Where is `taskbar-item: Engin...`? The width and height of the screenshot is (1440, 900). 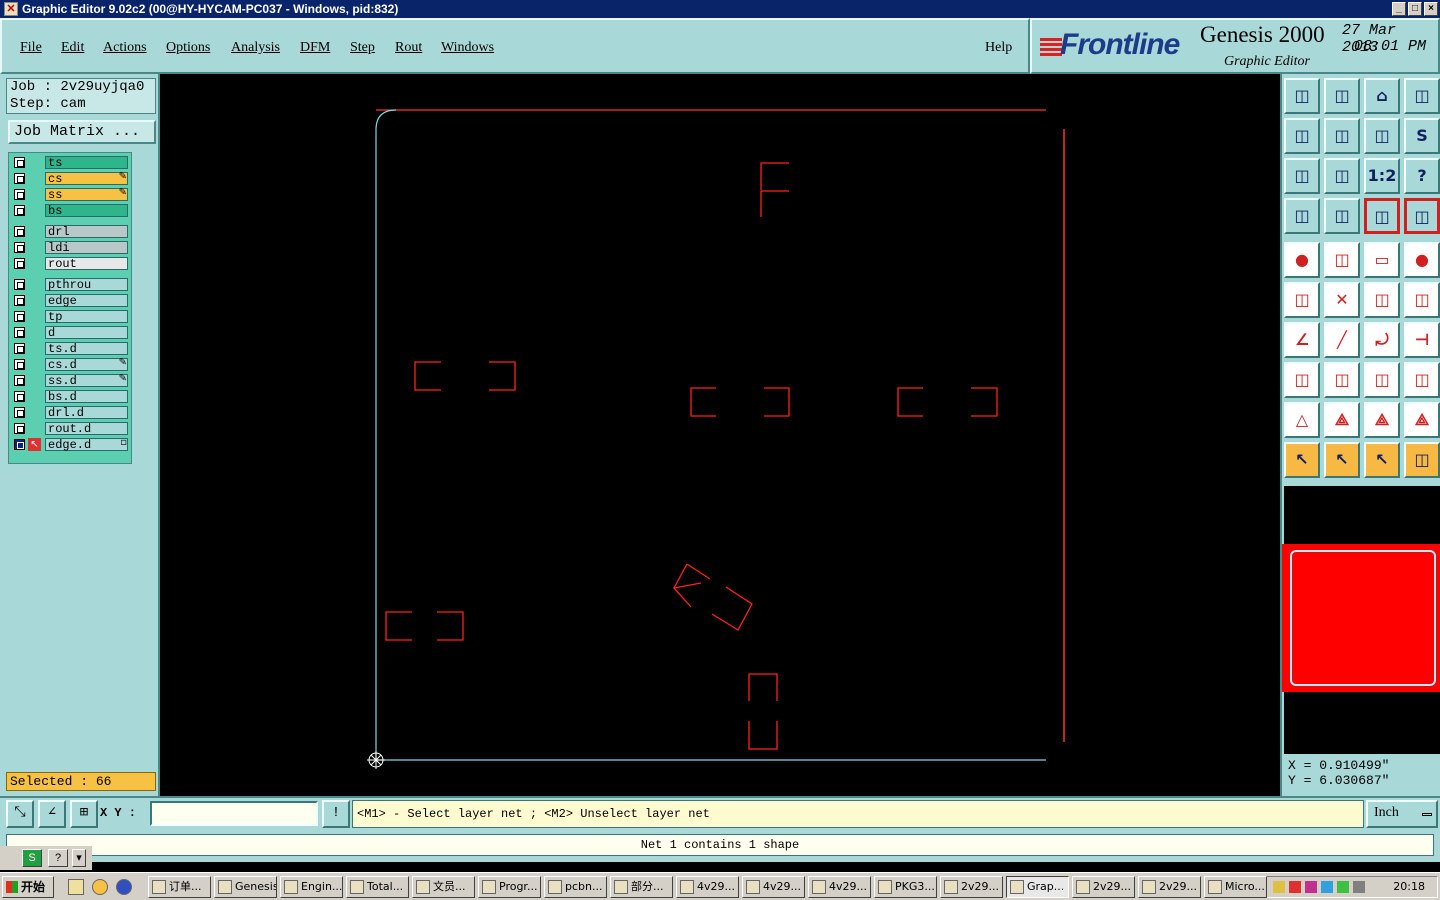 taskbar-item: Engin... is located at coordinates (311, 887).